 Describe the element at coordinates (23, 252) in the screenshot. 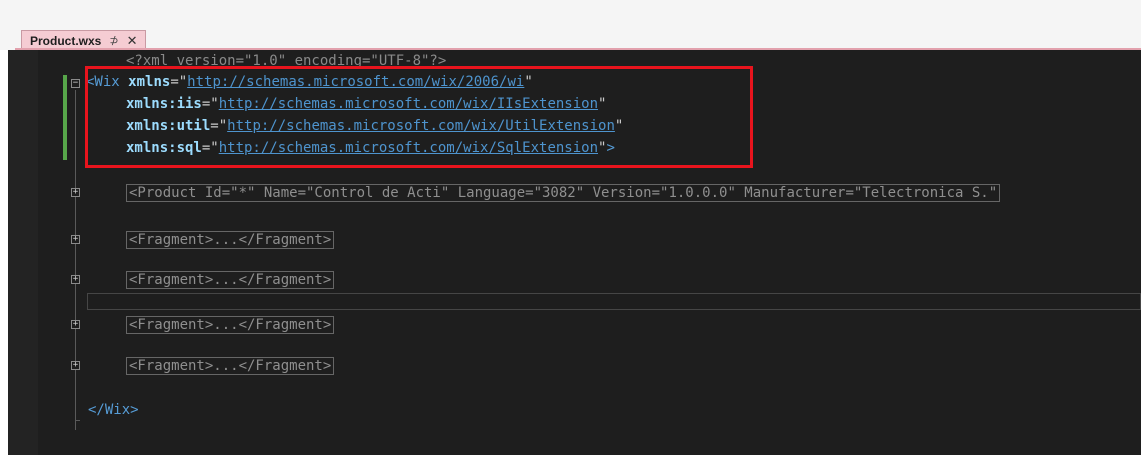

I see `editor-margin` at that location.